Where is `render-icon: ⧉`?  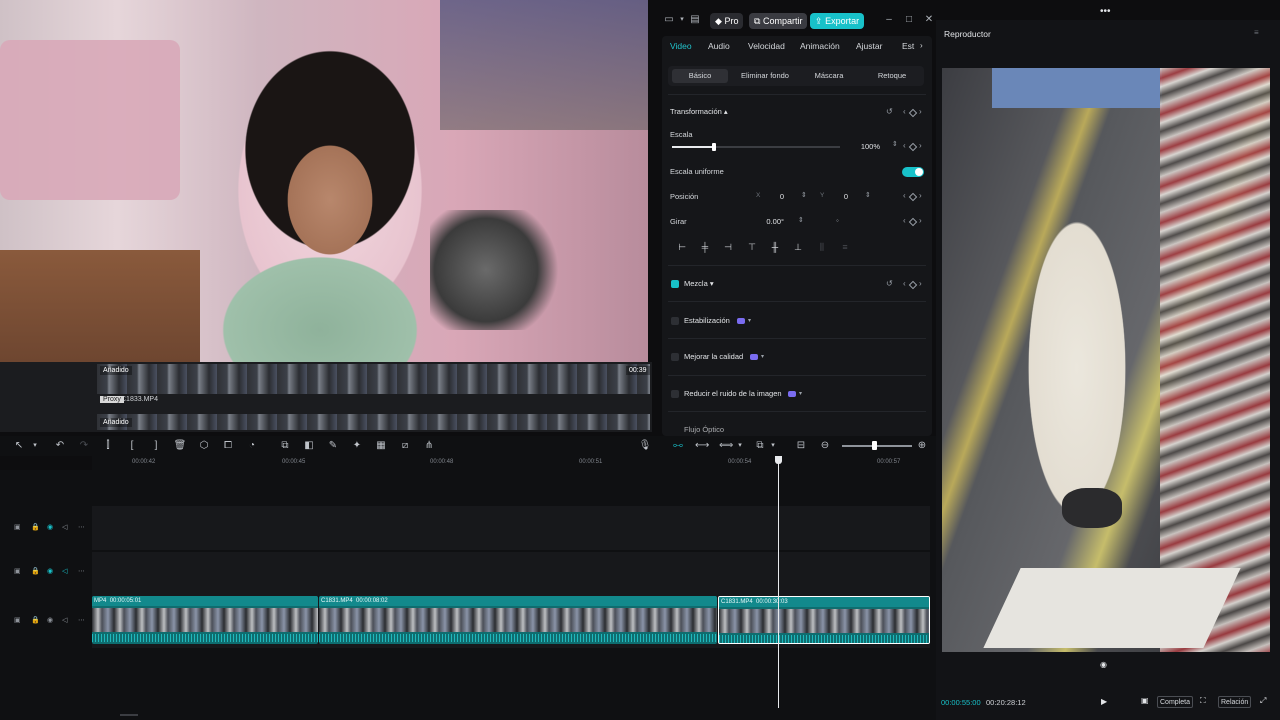
render-icon: ⧉ is located at coordinates (760, 446).